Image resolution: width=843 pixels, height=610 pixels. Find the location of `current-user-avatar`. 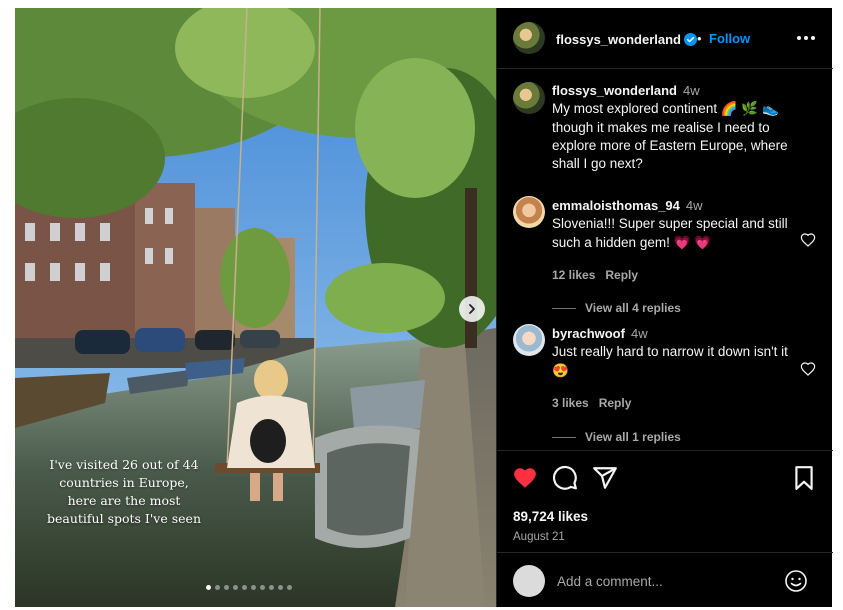

current-user-avatar is located at coordinates (529, 581).